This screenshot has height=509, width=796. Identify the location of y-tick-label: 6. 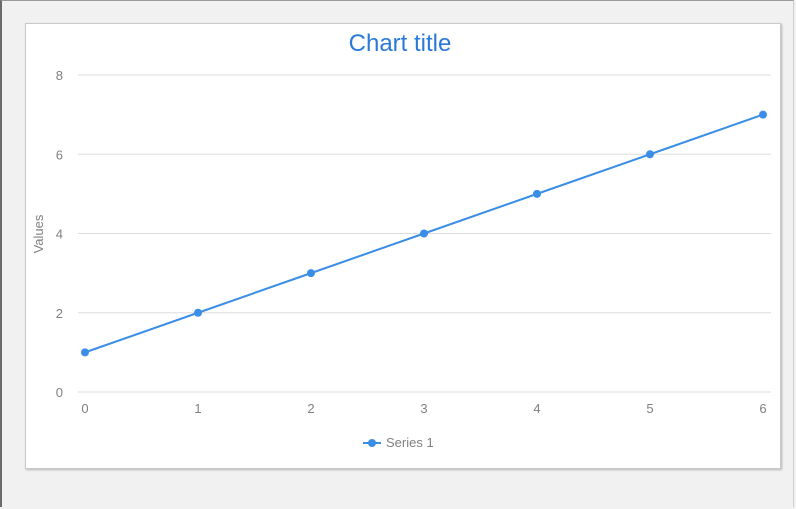
(59, 154).